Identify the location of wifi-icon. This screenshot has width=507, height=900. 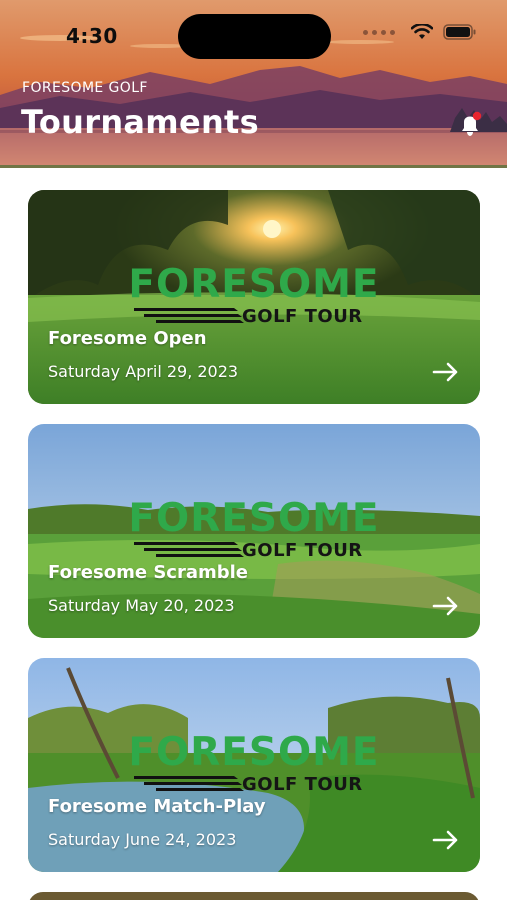
(422, 31).